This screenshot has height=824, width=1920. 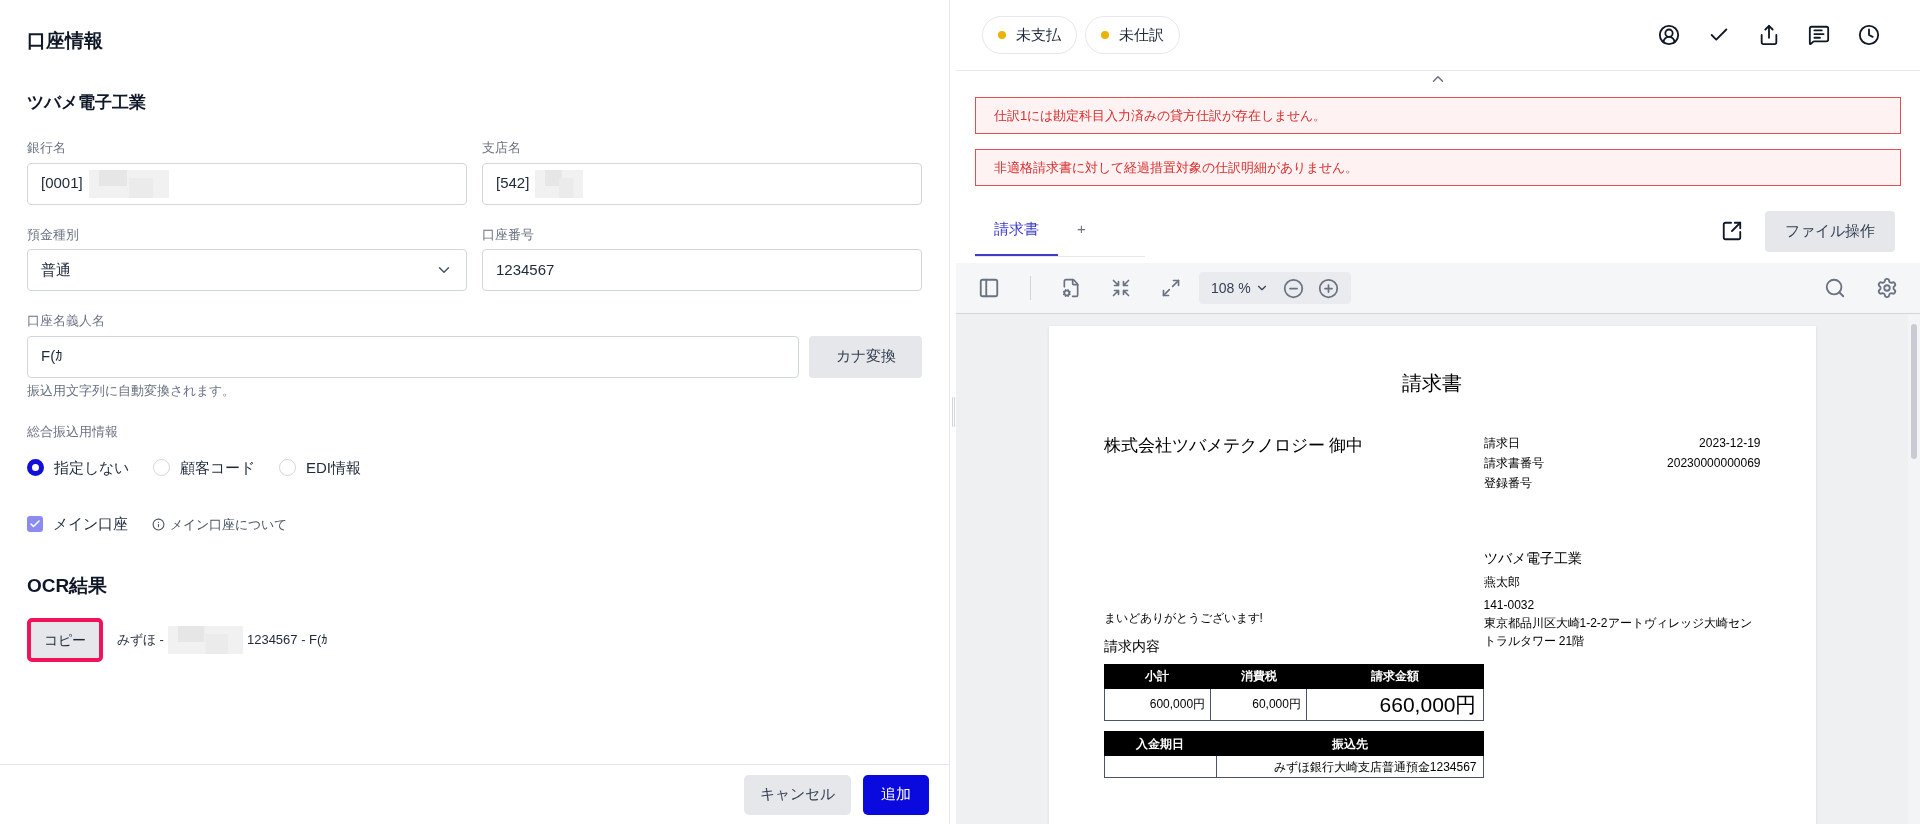 I want to click on table-cell: 60,000円, so click(x=1258, y=704).